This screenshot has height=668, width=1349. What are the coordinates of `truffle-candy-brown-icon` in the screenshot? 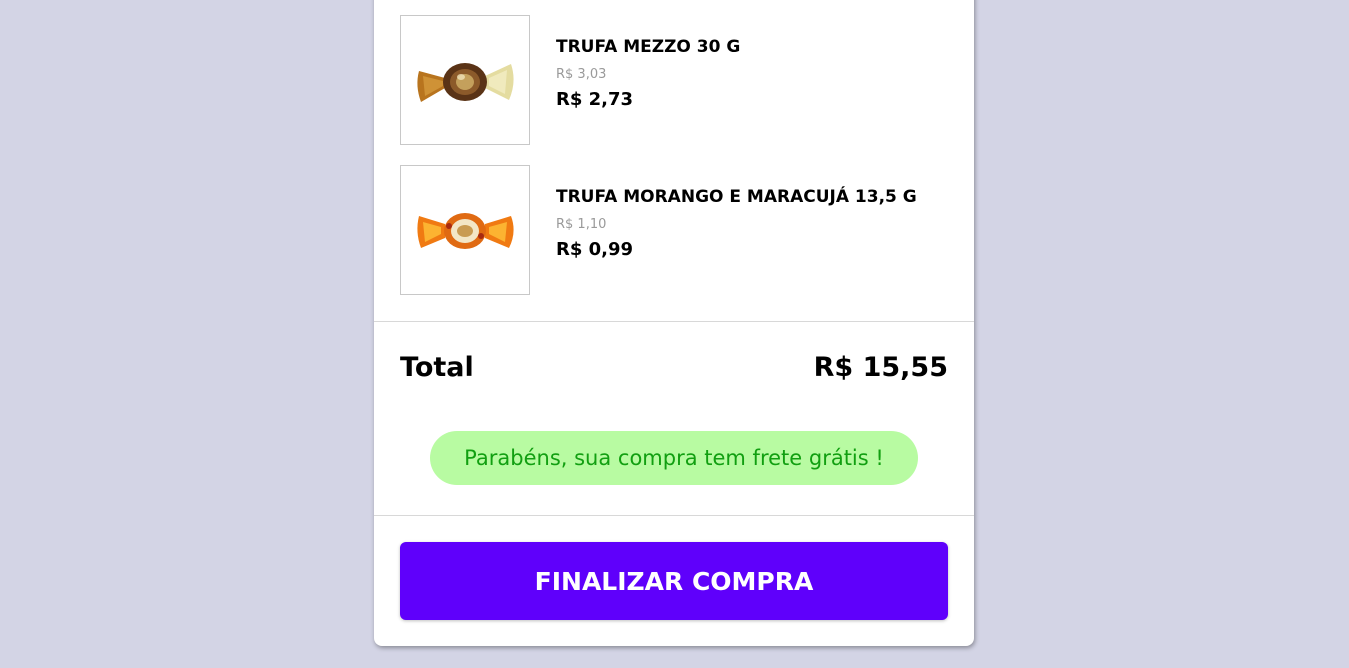 It's located at (465, 82).